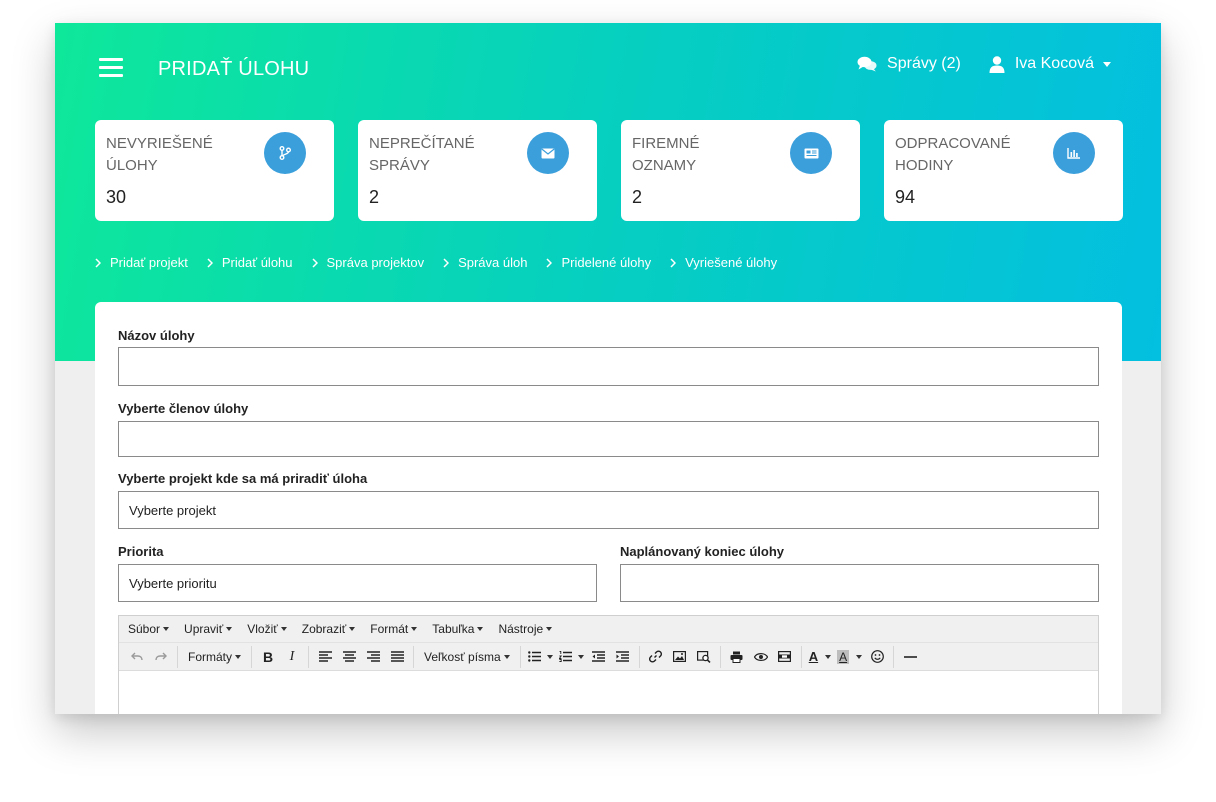  I want to click on bold-icon: B, so click(268, 656).